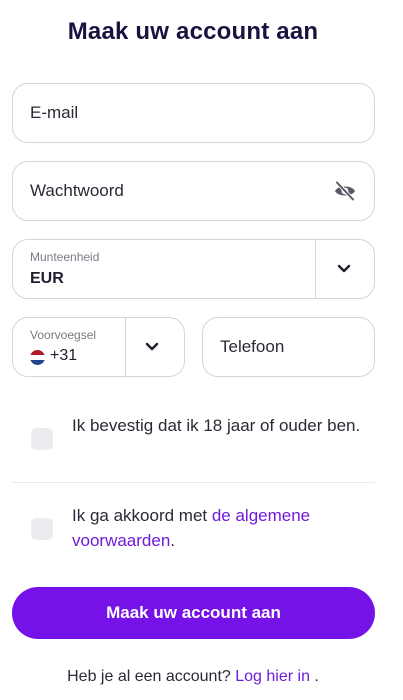 The image size is (403, 700). I want to click on terms-suffix: ., so click(173, 540).